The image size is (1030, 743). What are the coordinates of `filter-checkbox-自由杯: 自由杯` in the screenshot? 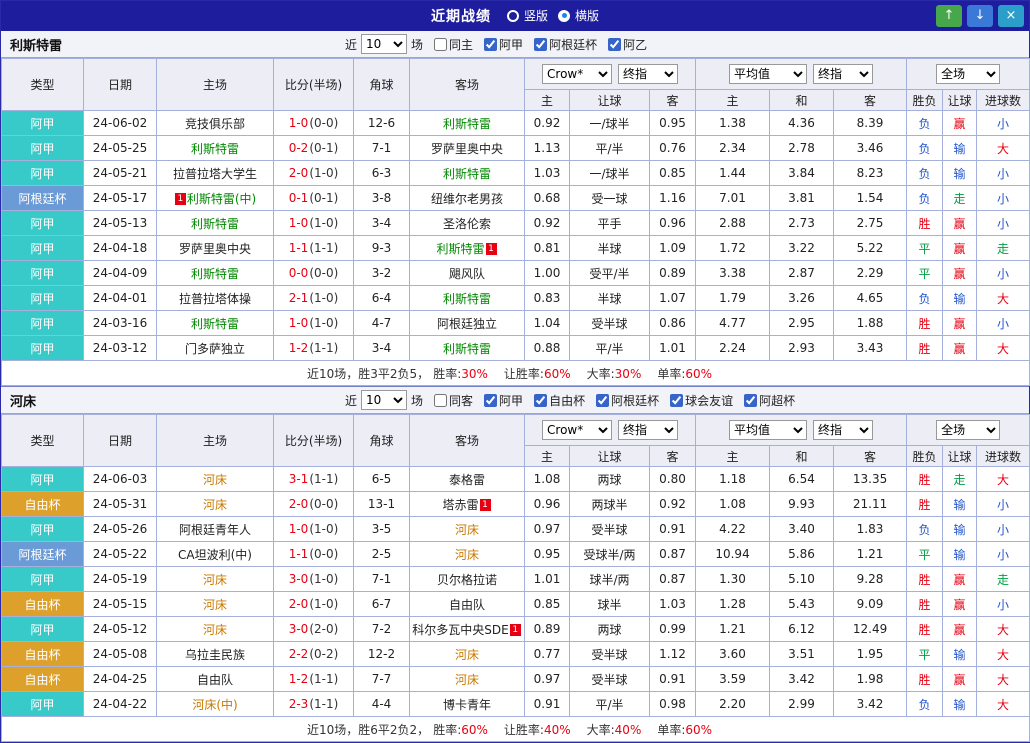 It's located at (559, 400).